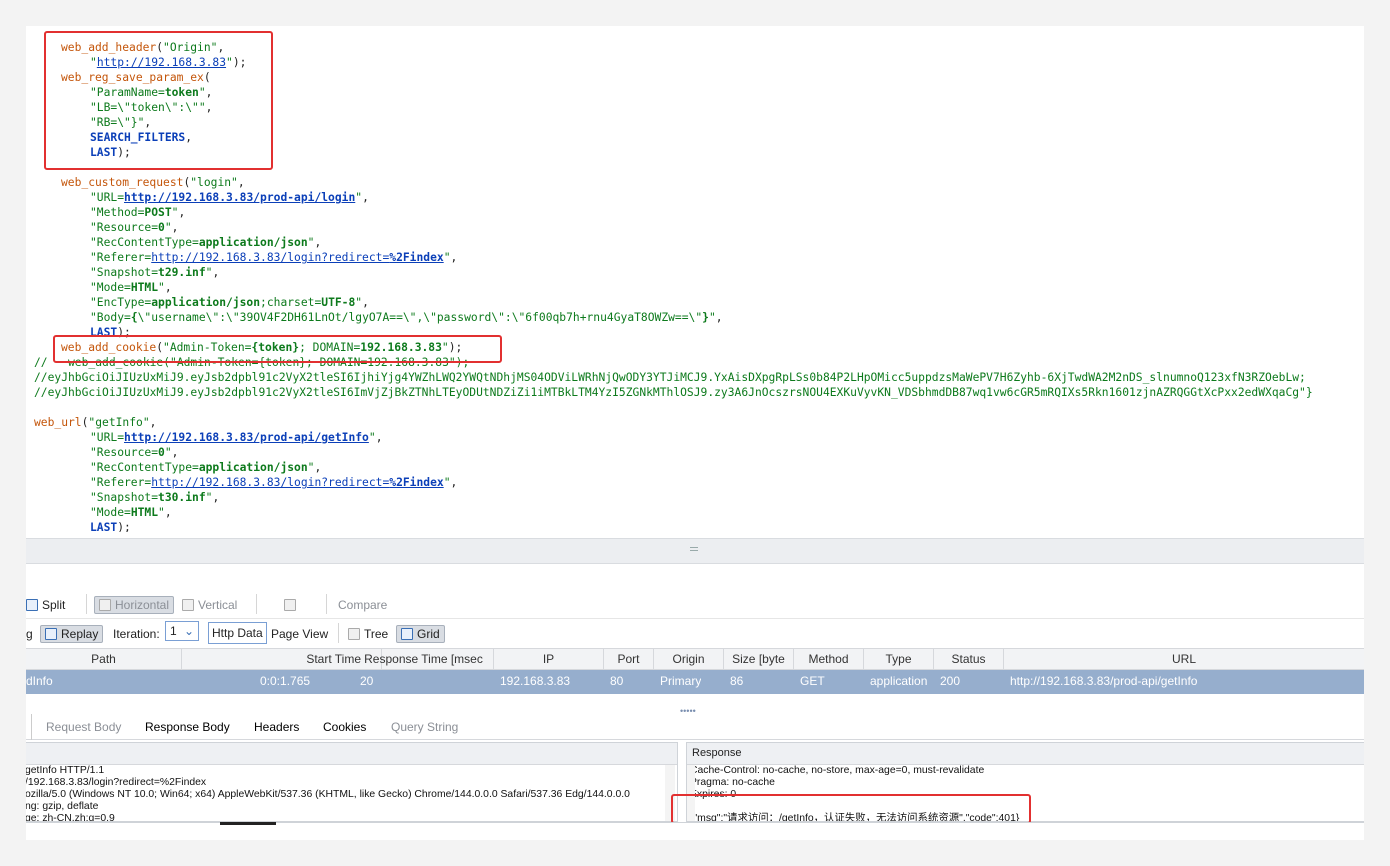  I want to click on cell-port: 80, so click(617, 681).